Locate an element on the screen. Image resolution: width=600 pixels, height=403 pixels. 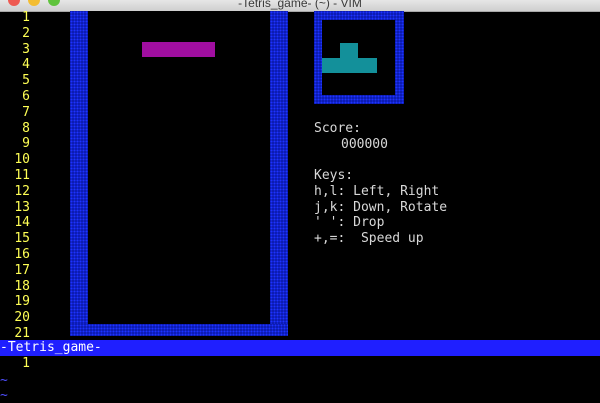
line-number: 10 is located at coordinates (22, 160).